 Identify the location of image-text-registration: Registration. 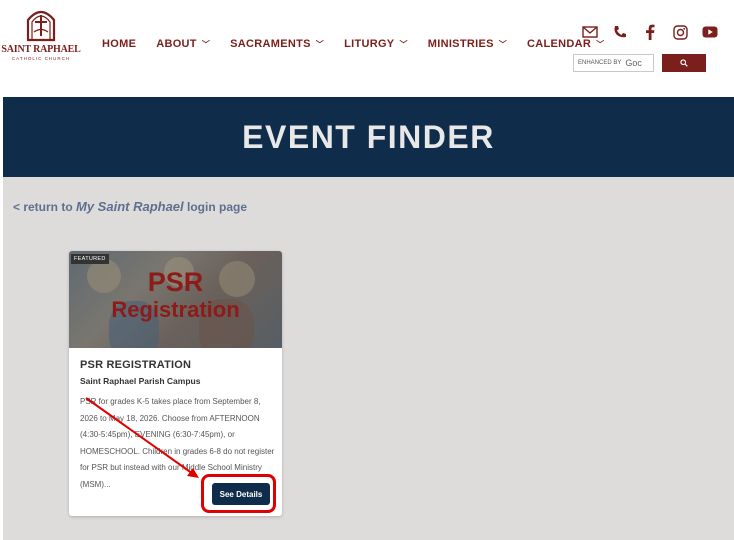
(175, 309).